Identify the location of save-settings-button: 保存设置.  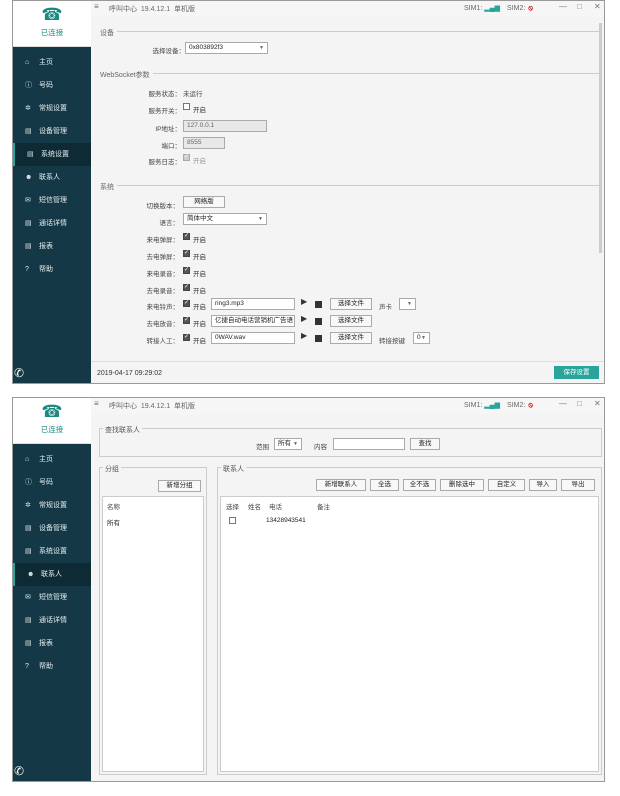
(576, 372).